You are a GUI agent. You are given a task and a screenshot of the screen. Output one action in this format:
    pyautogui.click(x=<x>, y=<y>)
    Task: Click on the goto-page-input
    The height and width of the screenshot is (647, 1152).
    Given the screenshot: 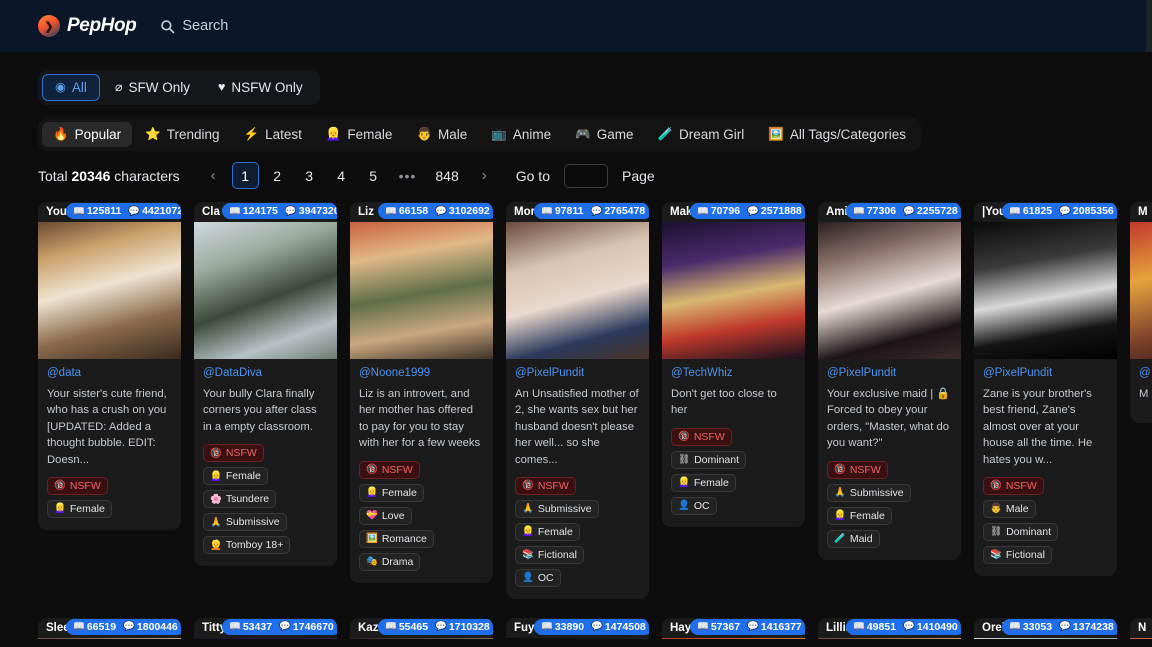 What is the action you would take?
    pyautogui.click(x=585, y=175)
    